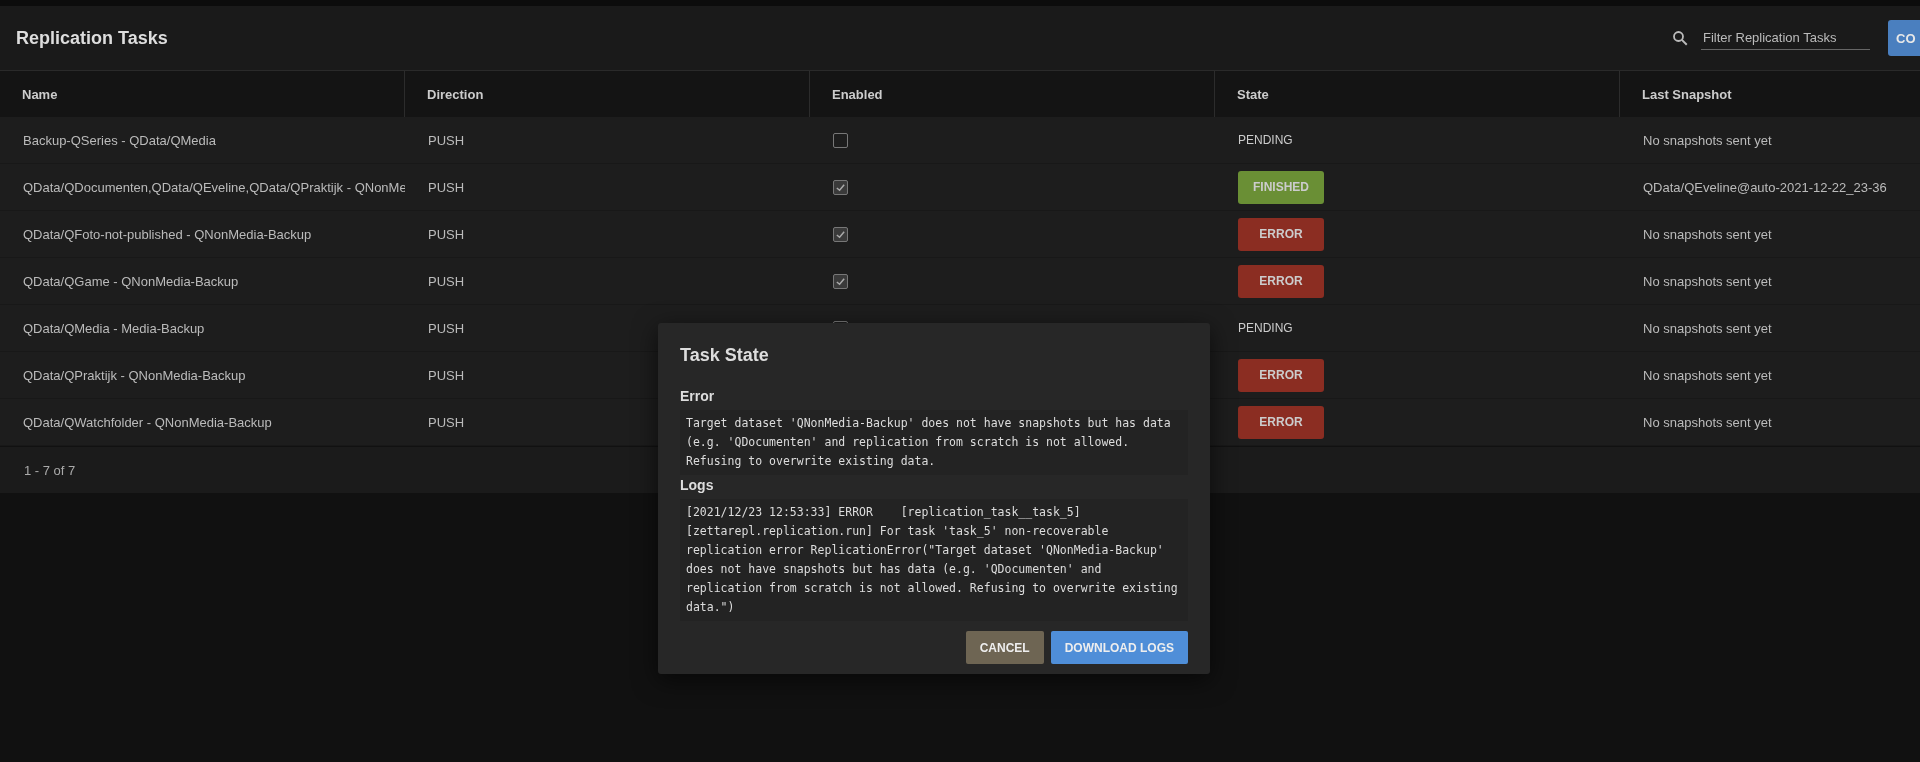 This screenshot has height=762, width=1920. What do you see at coordinates (134, 375) in the screenshot?
I see `task-name: QData/QPraktijk - QNonMedia-Backup` at bounding box center [134, 375].